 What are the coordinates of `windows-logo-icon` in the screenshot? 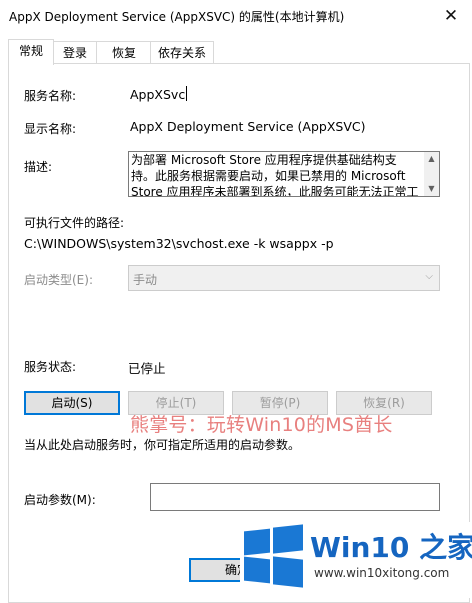 It's located at (257, 542).